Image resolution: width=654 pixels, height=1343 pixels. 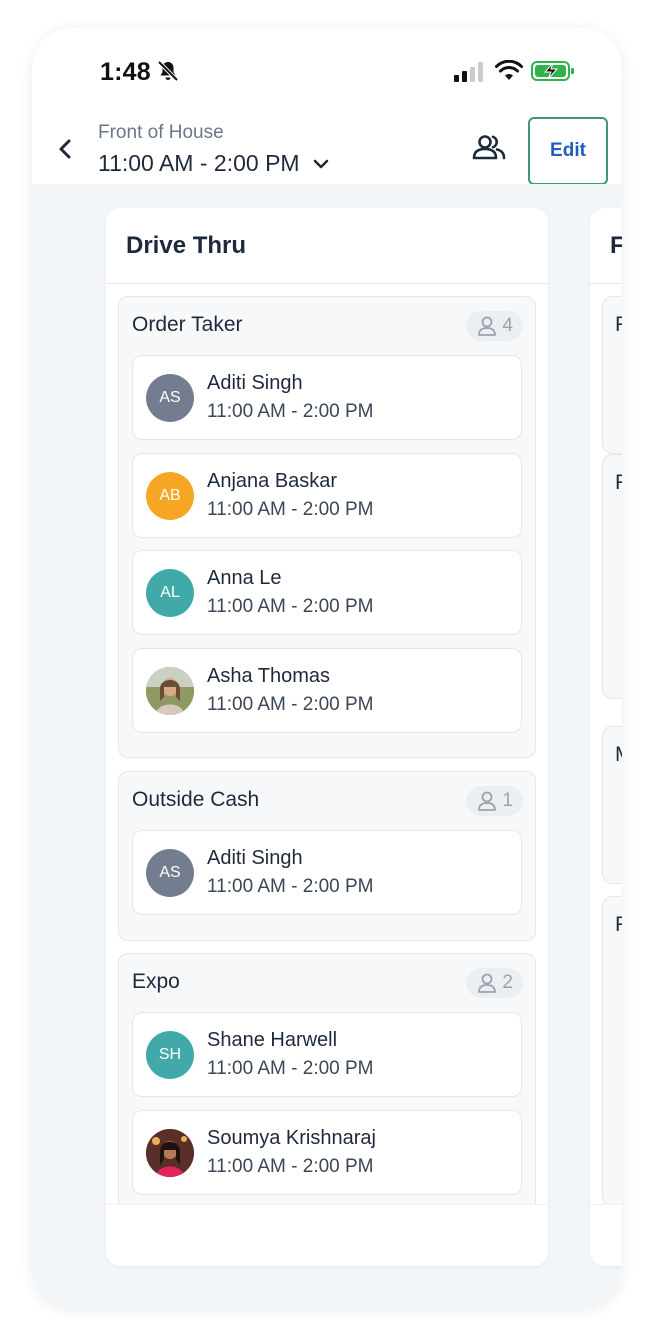 What do you see at coordinates (168, 71) in the screenshot?
I see `bell-muted-icon` at bounding box center [168, 71].